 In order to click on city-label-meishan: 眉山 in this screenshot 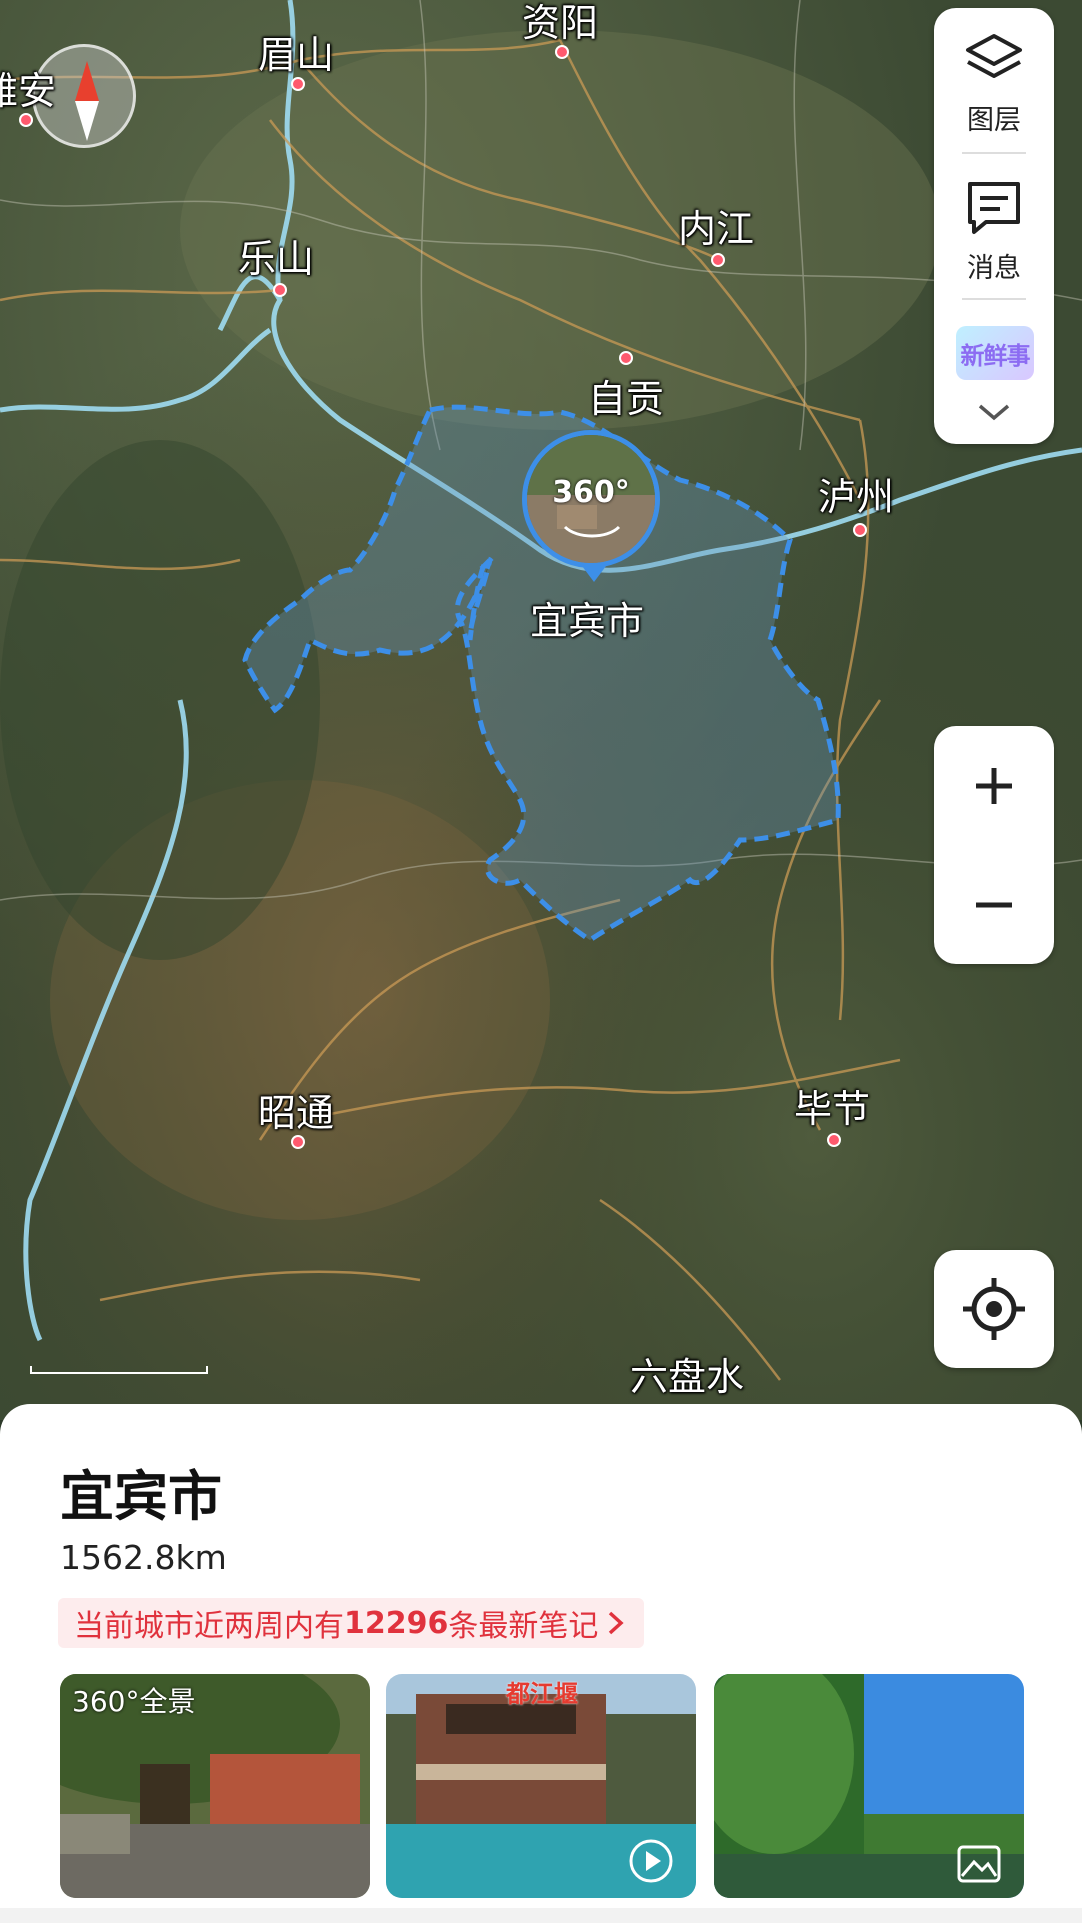, I will do `click(296, 55)`.